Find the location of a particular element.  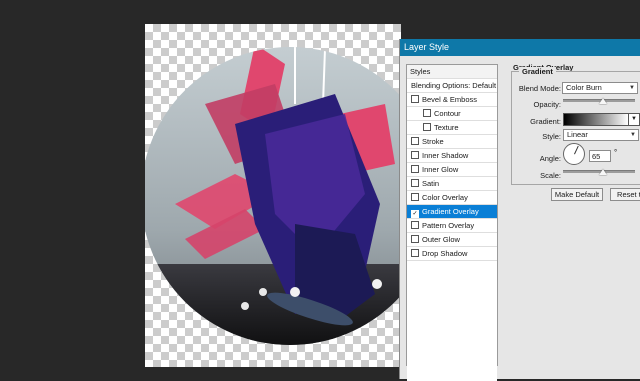

style-select: Linear ▼ is located at coordinates (601, 135).